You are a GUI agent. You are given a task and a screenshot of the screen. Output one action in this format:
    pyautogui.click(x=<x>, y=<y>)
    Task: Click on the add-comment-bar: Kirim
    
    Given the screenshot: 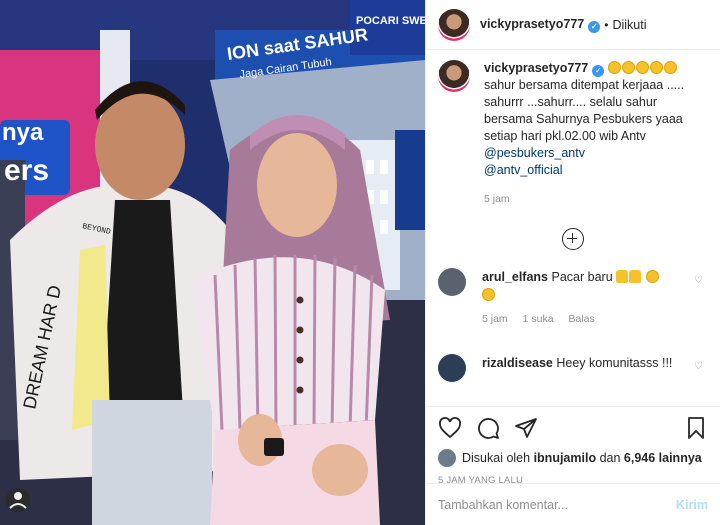 What is the action you would take?
    pyautogui.click(x=573, y=504)
    